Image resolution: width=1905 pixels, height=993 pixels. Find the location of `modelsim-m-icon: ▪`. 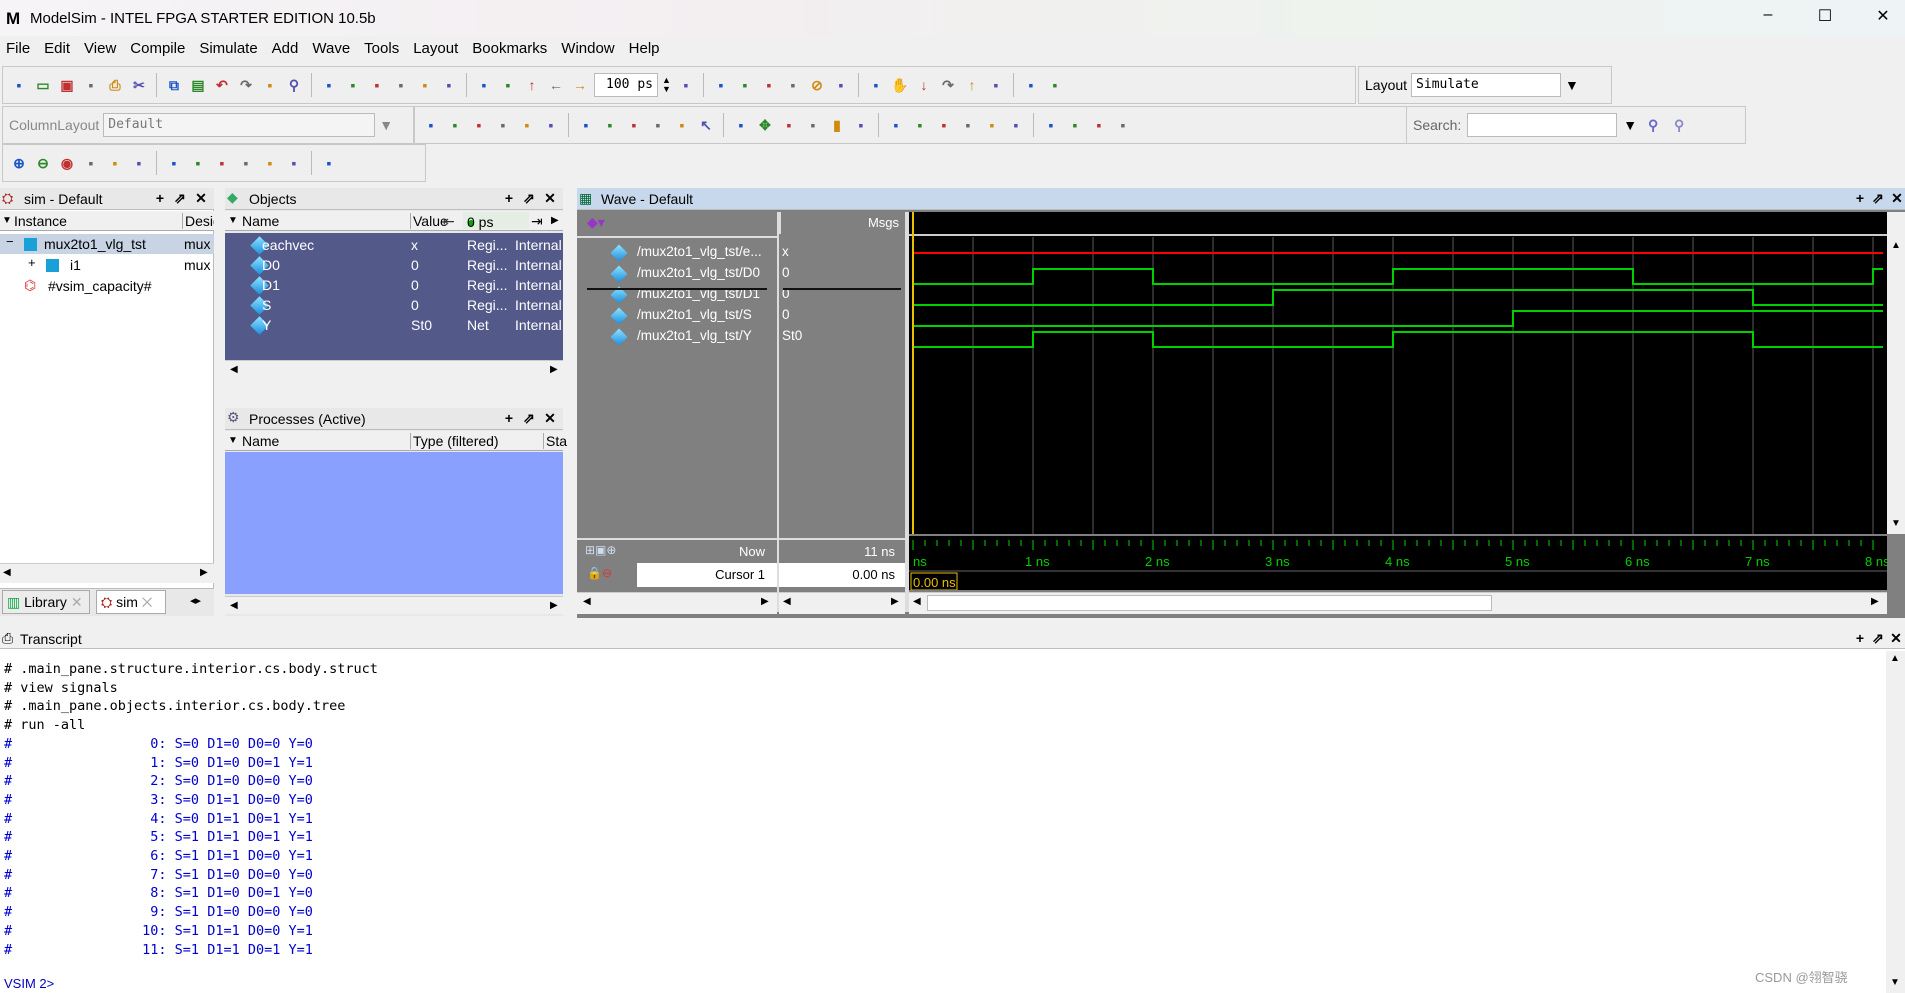

modelsim-m-icon: ▪ is located at coordinates (353, 85).